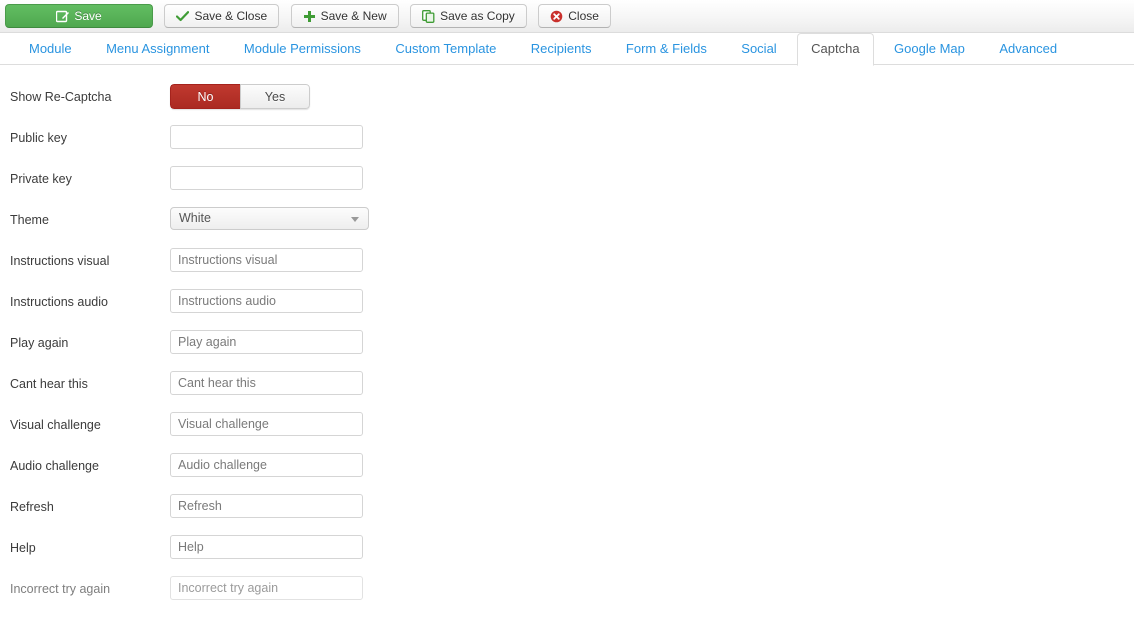 The image size is (1134, 617). I want to click on field-row-refresh: Refresh, so click(567, 514).